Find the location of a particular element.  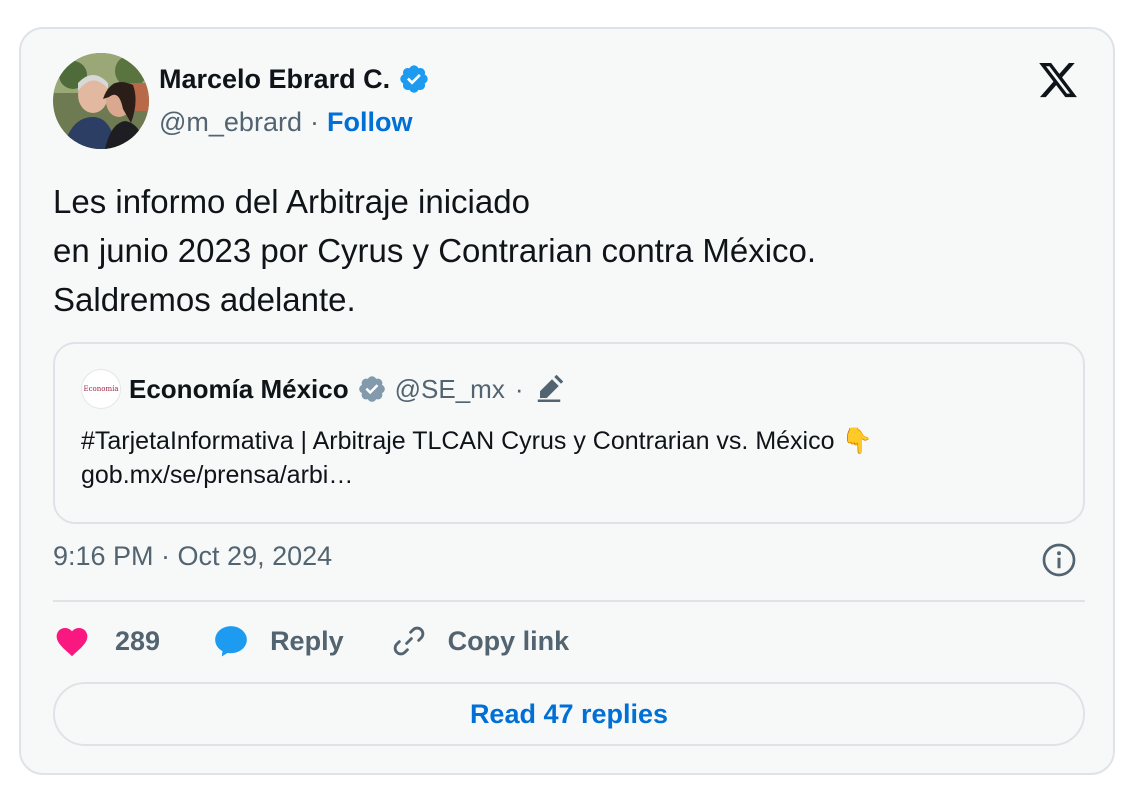

link-icon is located at coordinates (409, 641).